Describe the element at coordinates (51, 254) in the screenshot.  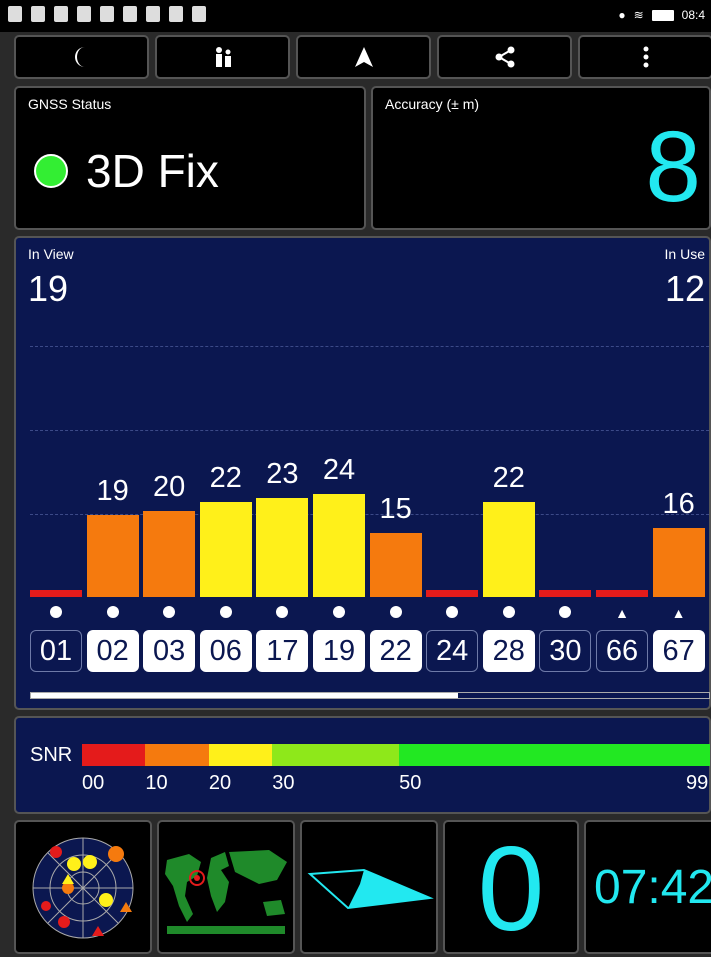
I see `in-view-label: In View` at that location.